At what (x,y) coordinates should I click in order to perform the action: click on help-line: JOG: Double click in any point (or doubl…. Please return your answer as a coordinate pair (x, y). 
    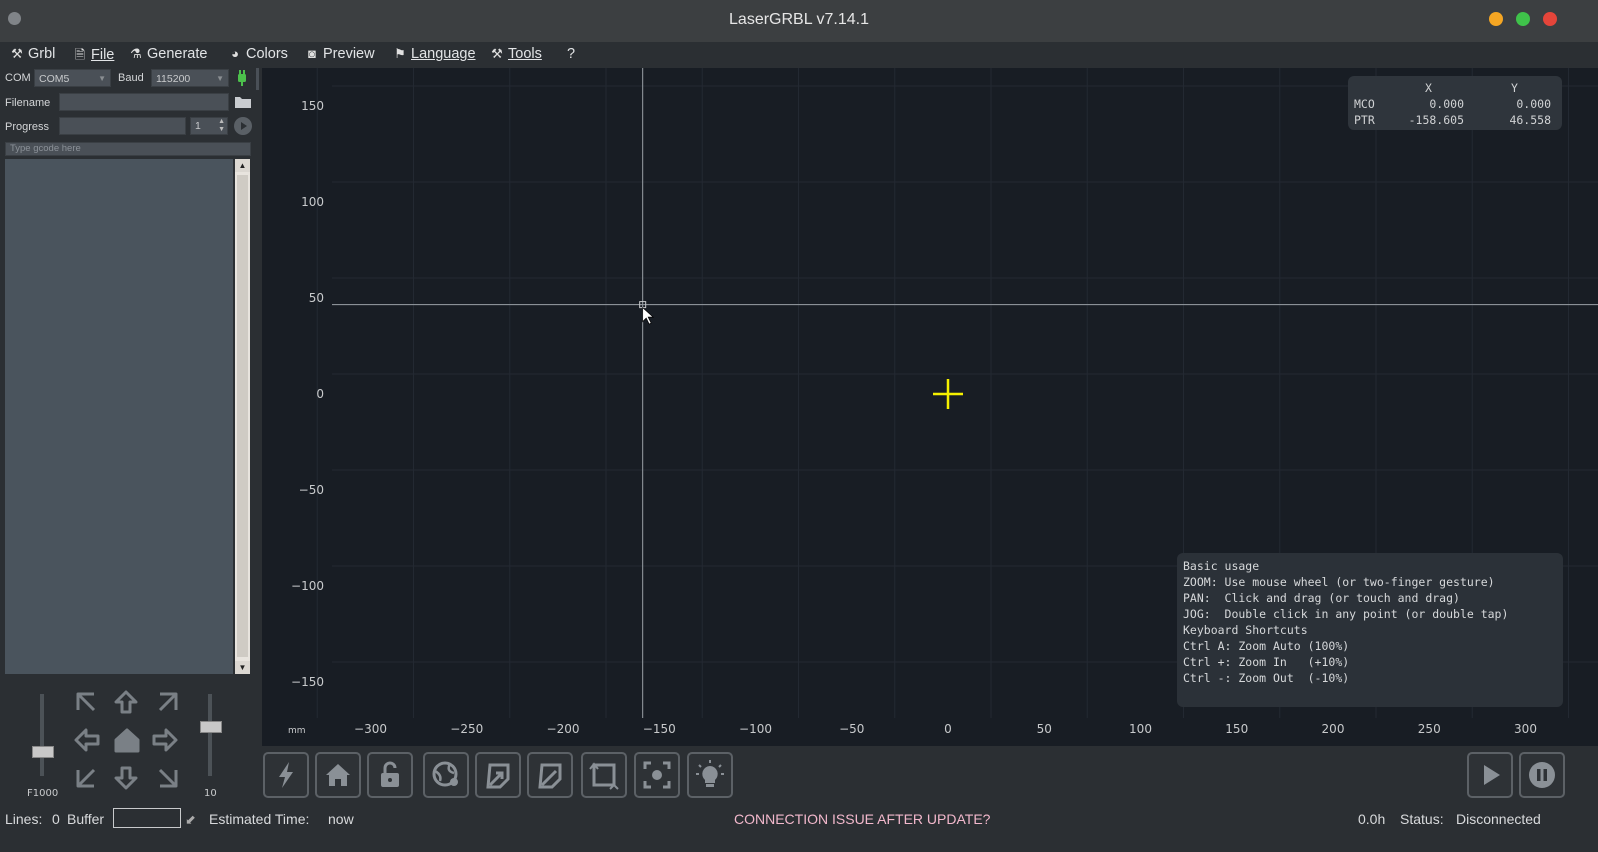
    Looking at the image, I should click on (1346, 614).